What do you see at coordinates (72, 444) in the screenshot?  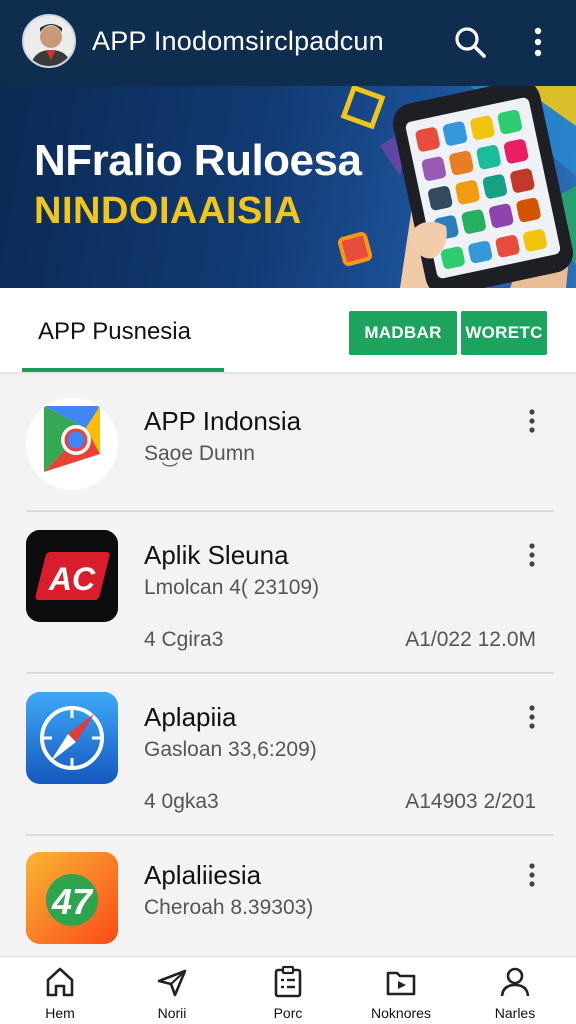 I see `google-style-app-icon` at bounding box center [72, 444].